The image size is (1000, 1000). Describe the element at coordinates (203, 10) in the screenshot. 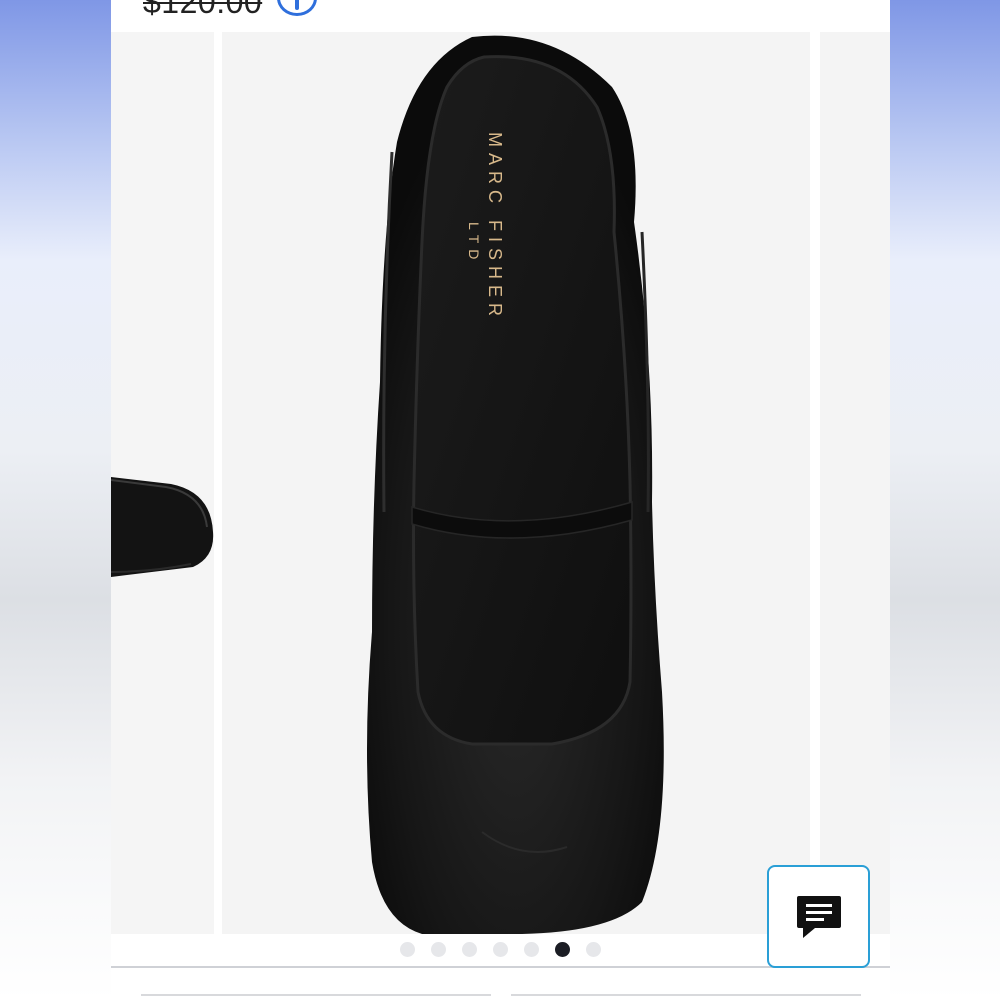

I see `original-price: $120.00` at that location.